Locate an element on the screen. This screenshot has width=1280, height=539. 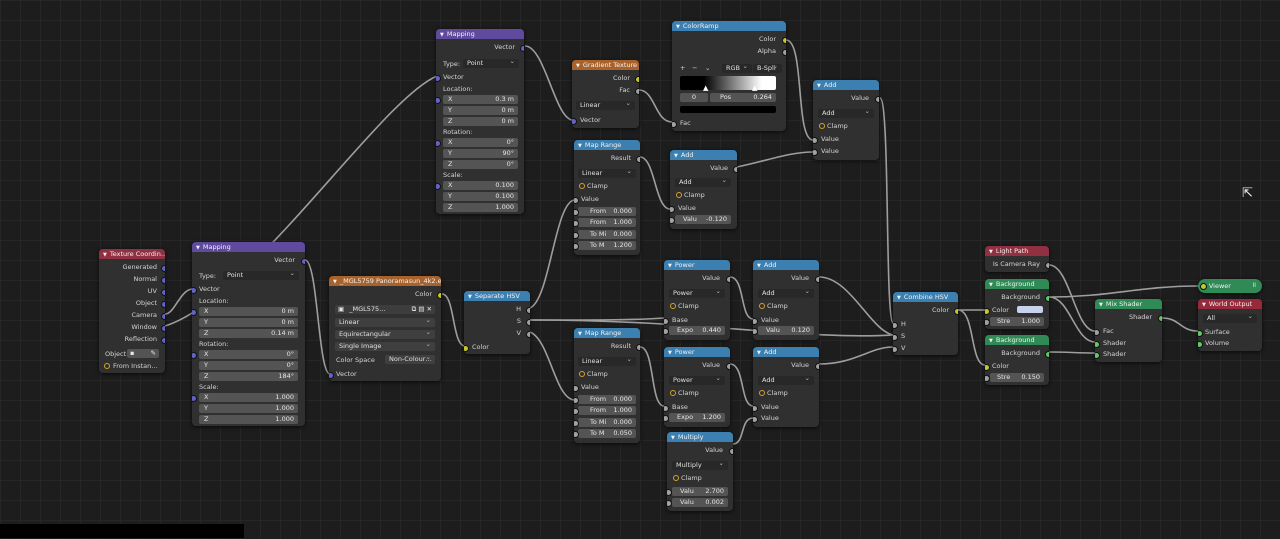
socket-input-viewer is located at coordinates (1203, 286).